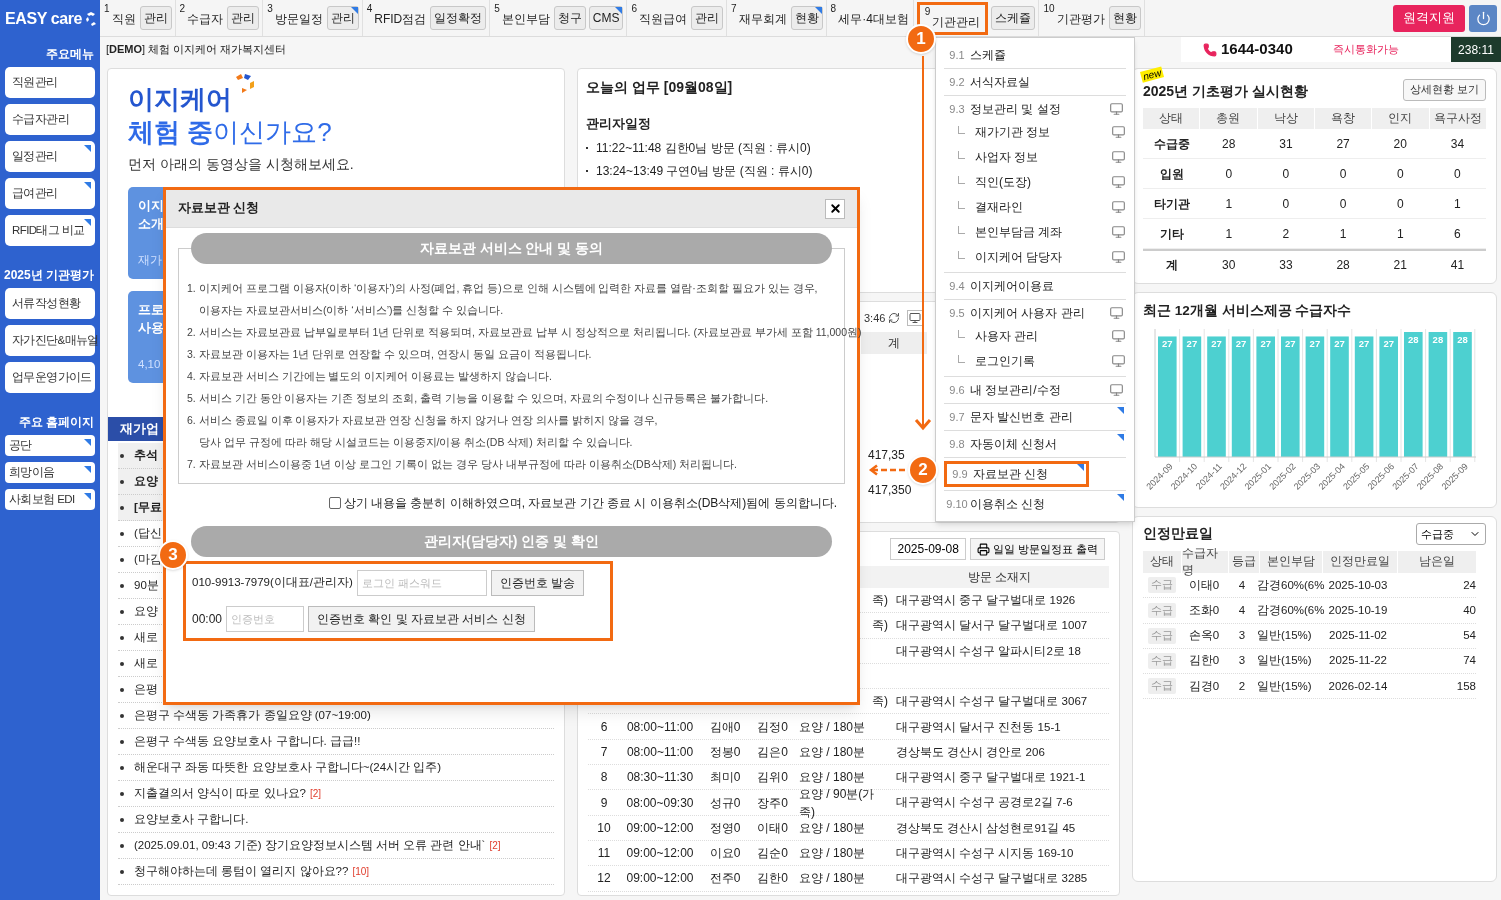 The image size is (1501, 900). Describe the element at coordinates (1035, 181) in the screenshot. I see `menu-subitem: 직인(도장)` at that location.